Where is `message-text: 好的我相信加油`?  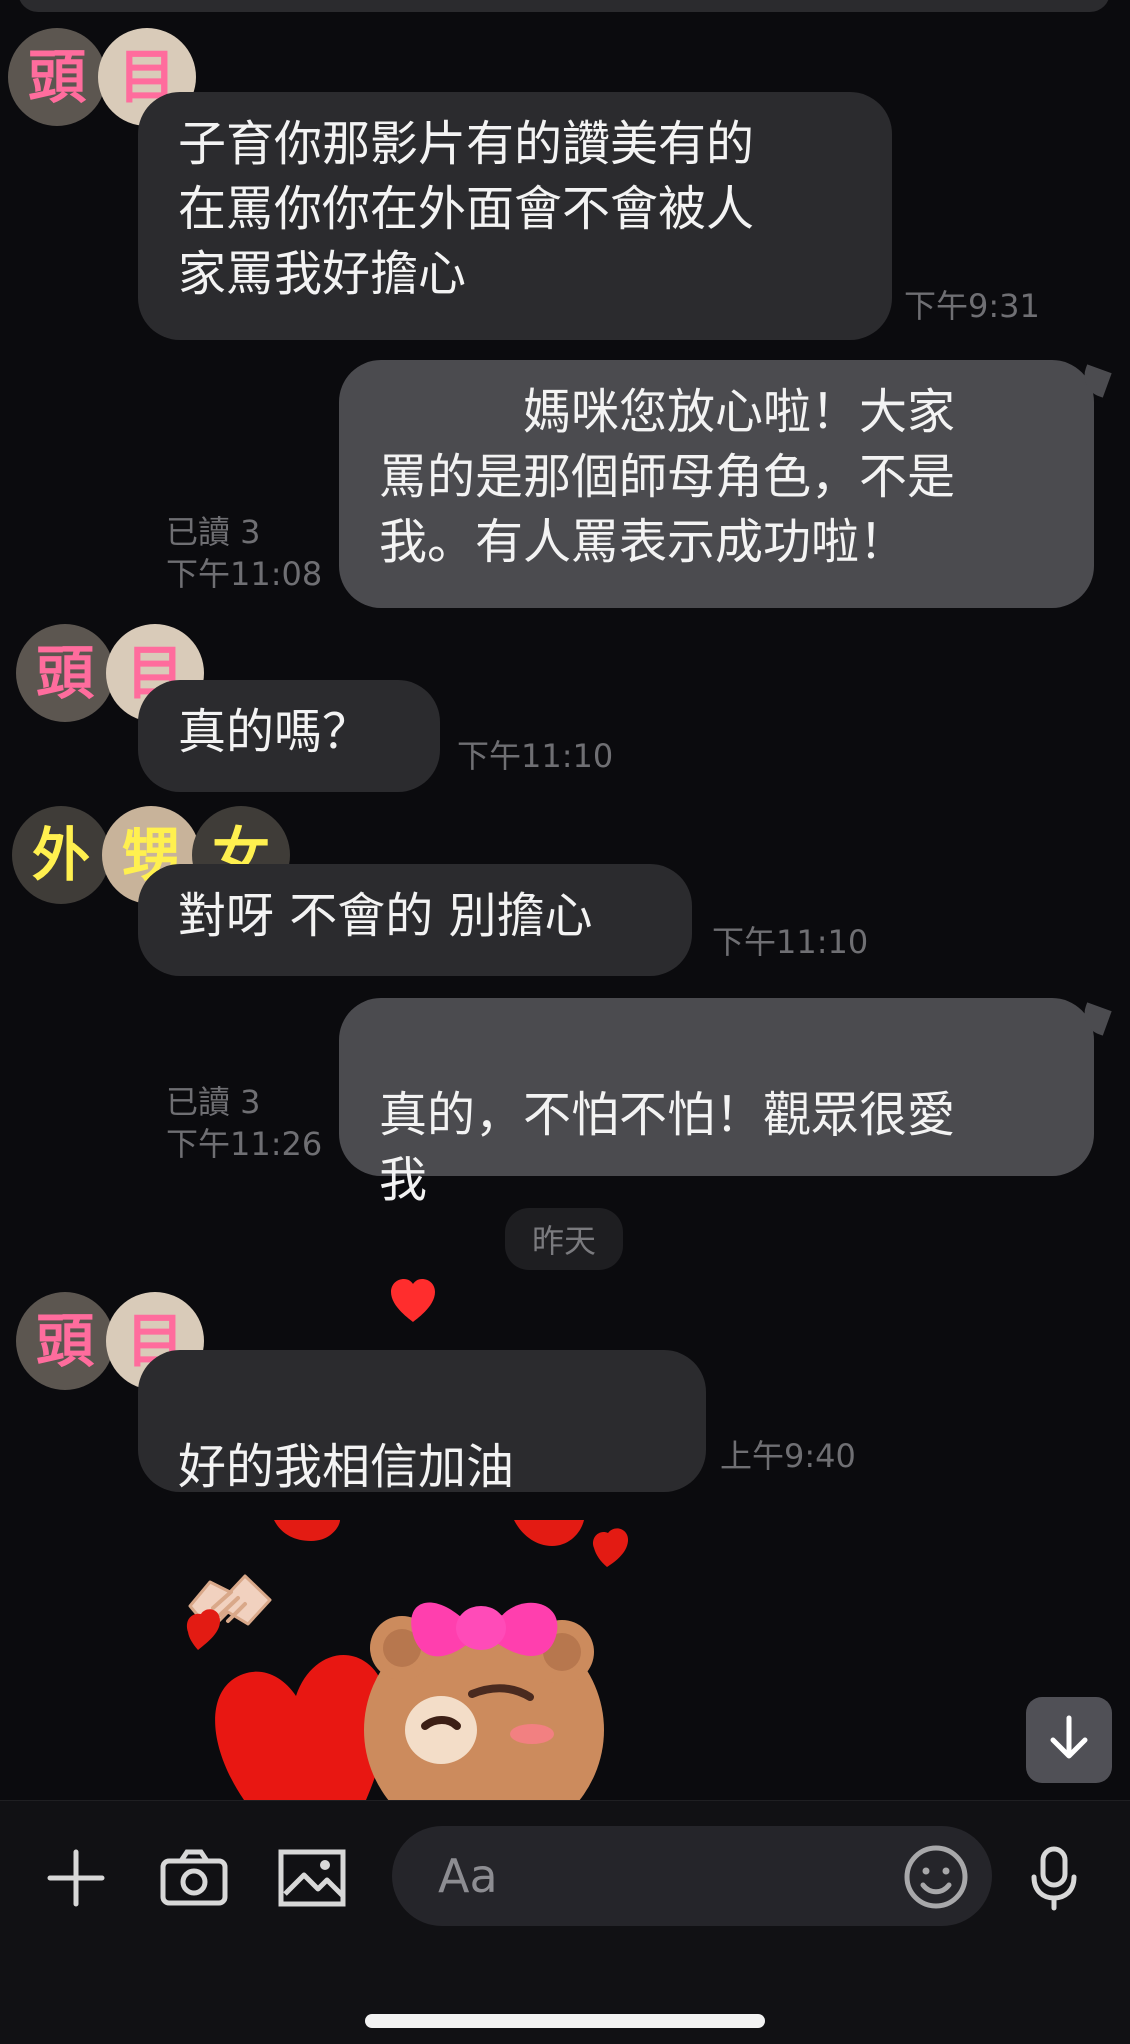 message-text: 好的我相信加油 is located at coordinates (346, 1466).